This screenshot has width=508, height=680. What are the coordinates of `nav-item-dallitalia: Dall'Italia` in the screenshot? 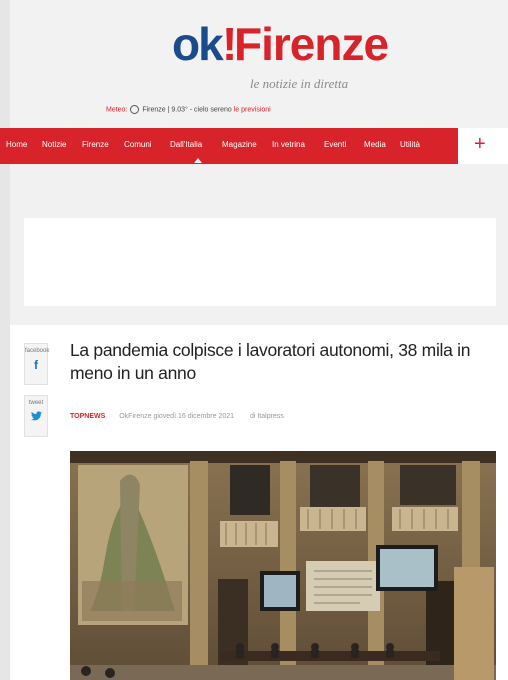 It's located at (186, 144).